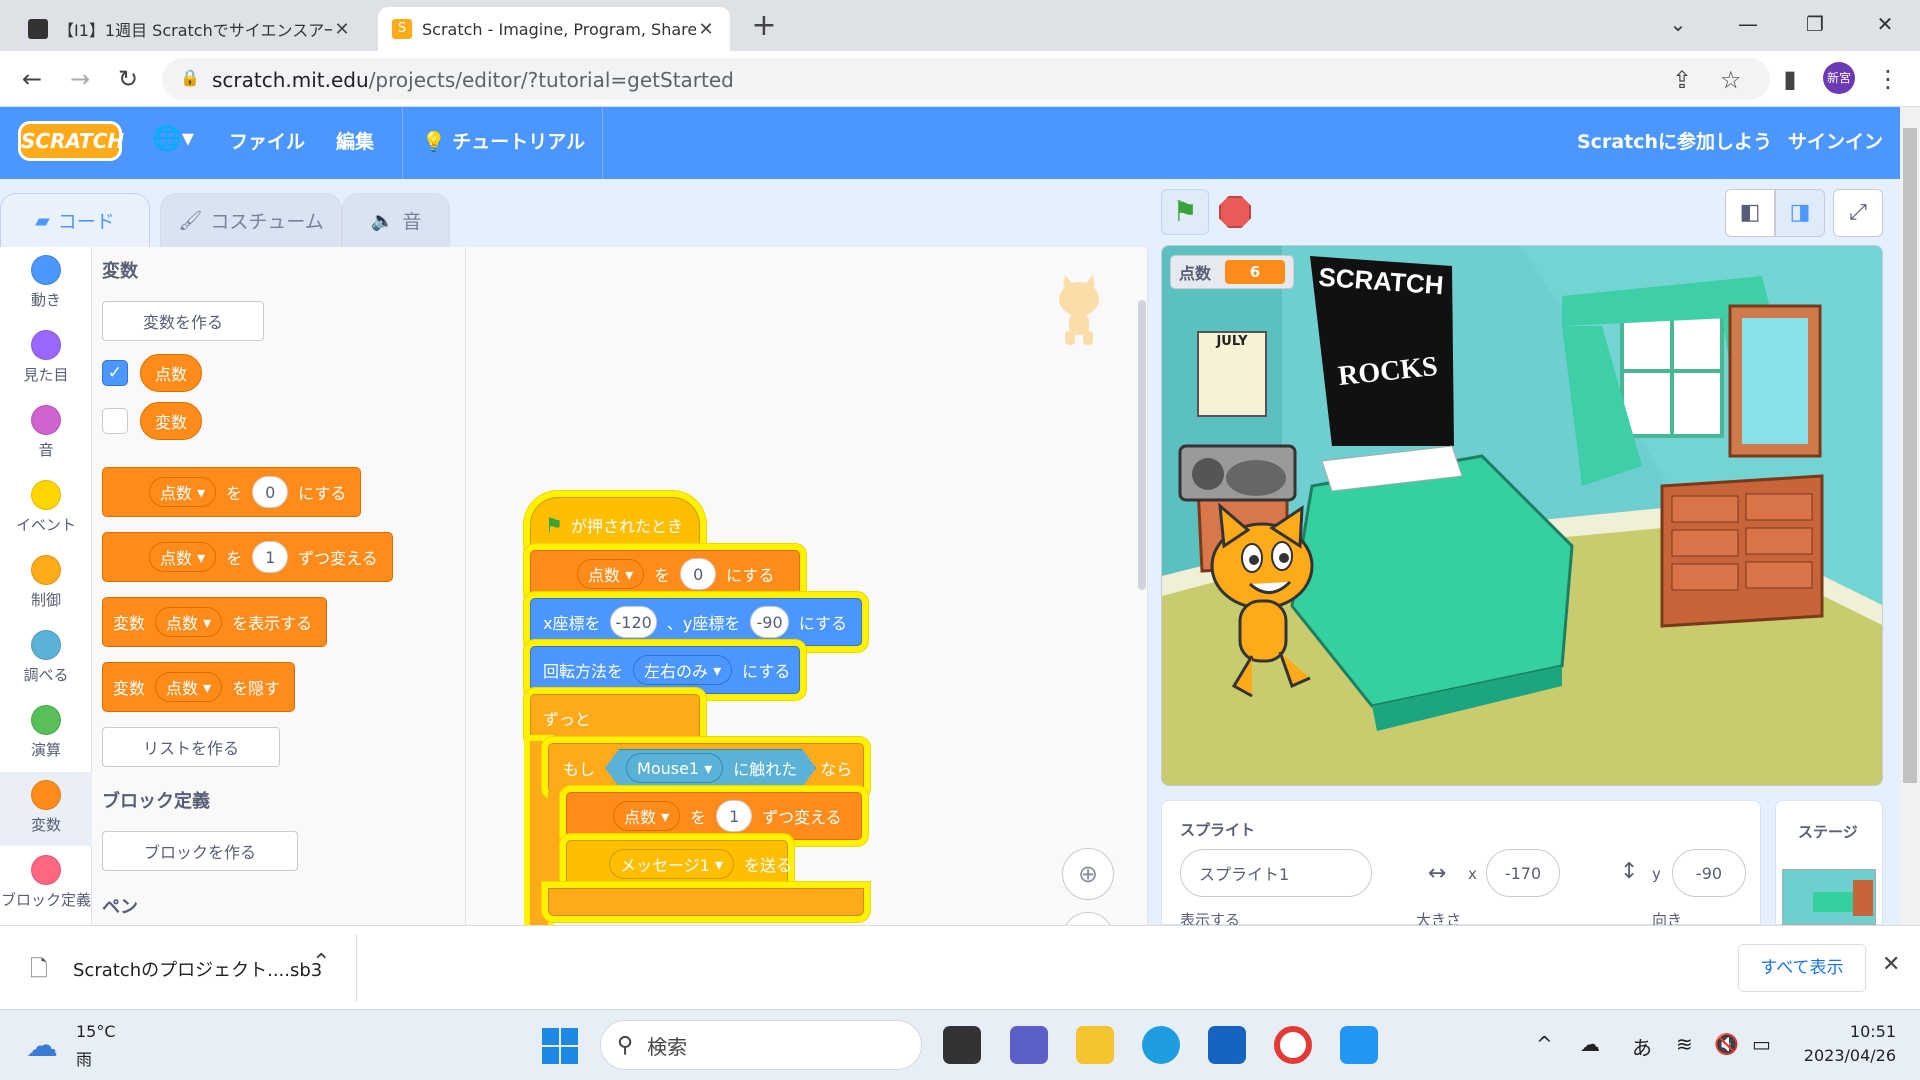 Image resolution: width=1920 pixels, height=1080 pixels. I want to click on file-explorer-icon, so click(1095, 1045).